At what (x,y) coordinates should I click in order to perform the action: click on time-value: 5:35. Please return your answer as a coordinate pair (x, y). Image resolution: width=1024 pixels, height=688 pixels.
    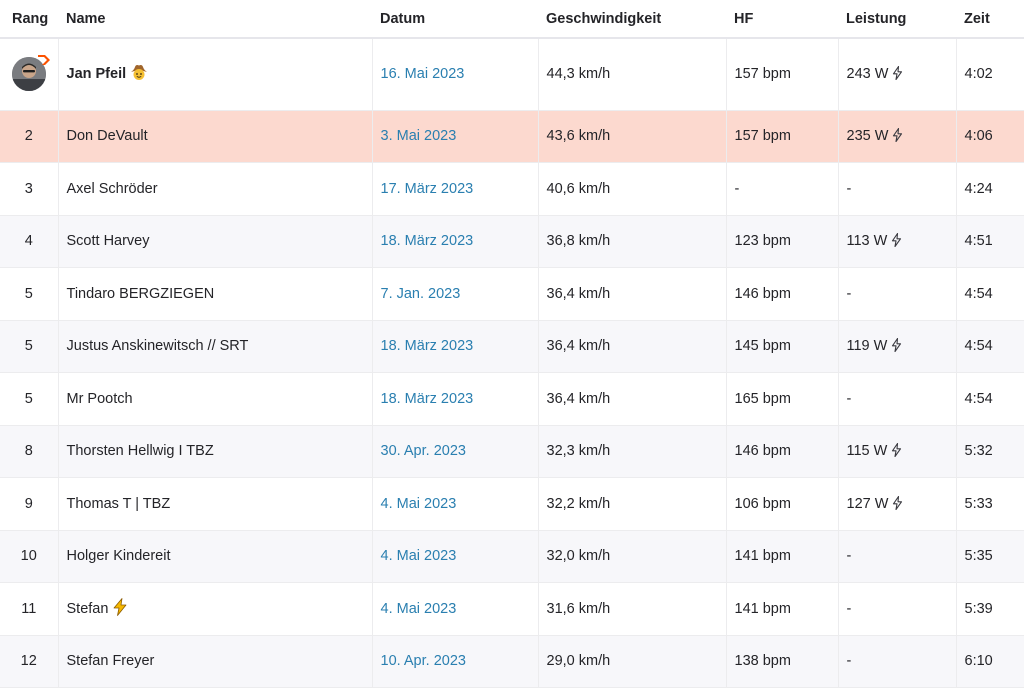
    Looking at the image, I should click on (978, 556).